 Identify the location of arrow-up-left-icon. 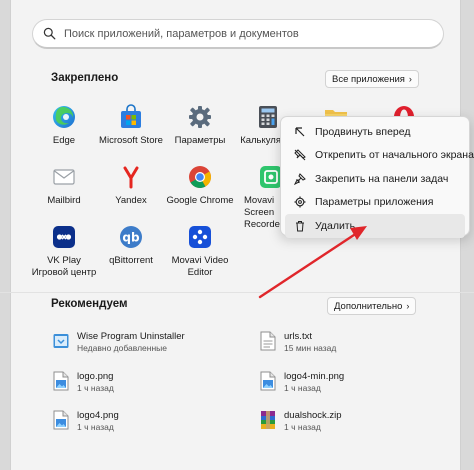
(300, 132).